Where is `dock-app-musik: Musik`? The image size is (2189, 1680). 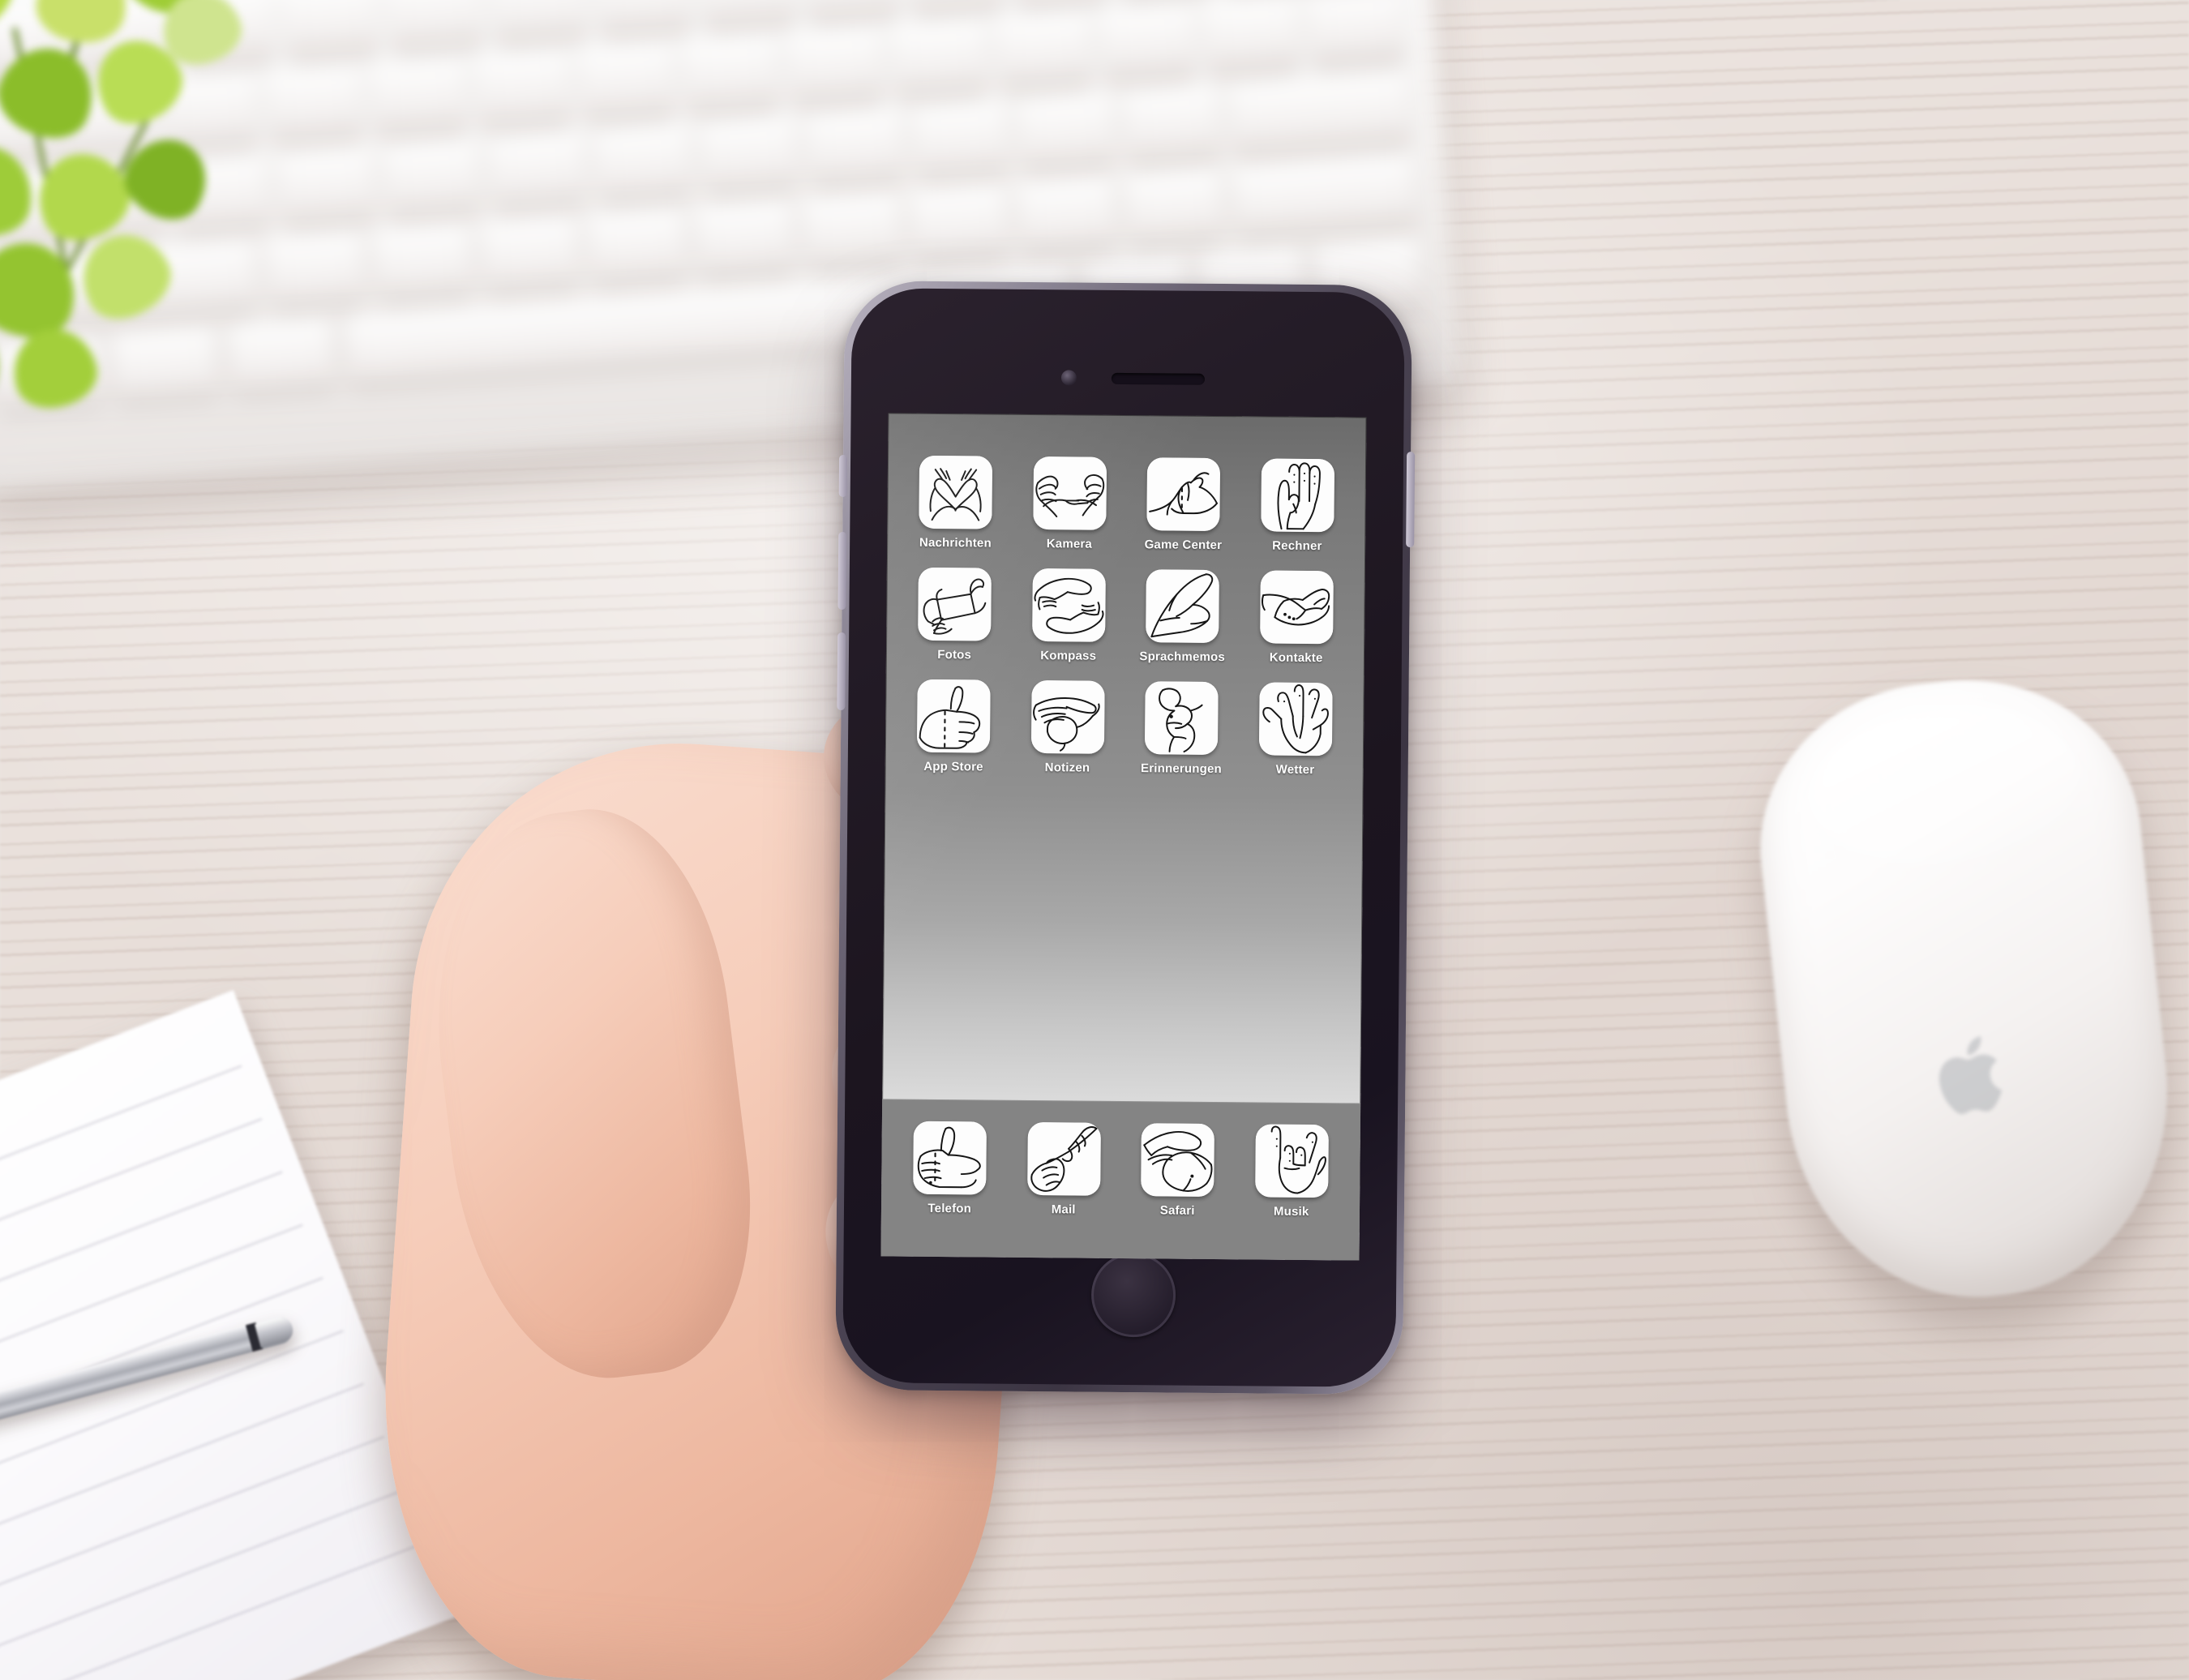 dock-app-musik: Musik is located at coordinates (1291, 1172).